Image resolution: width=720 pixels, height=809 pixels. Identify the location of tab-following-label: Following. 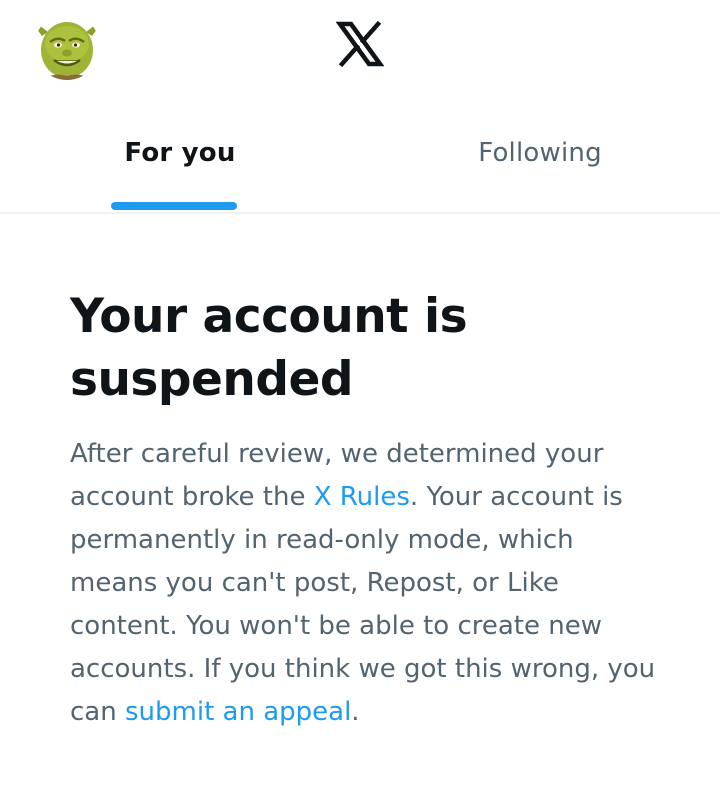
(540, 153).